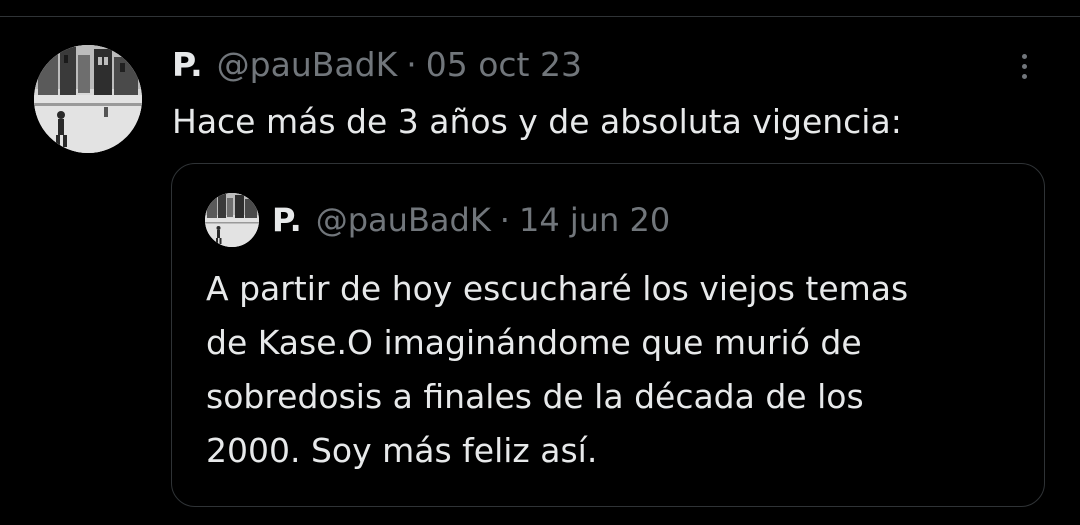  I want to click on quoted-author-name: P., so click(287, 220).